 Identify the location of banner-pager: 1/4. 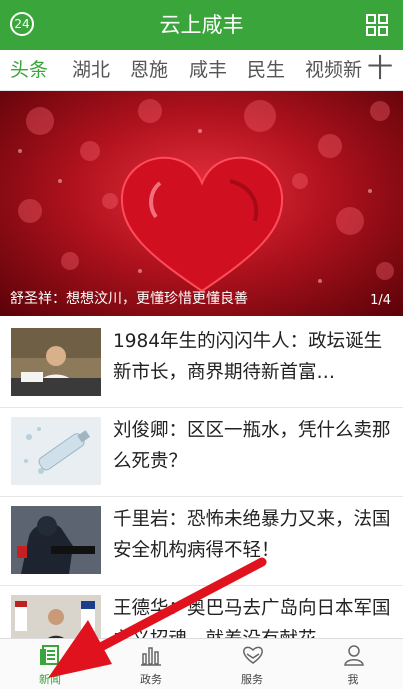
(380, 300).